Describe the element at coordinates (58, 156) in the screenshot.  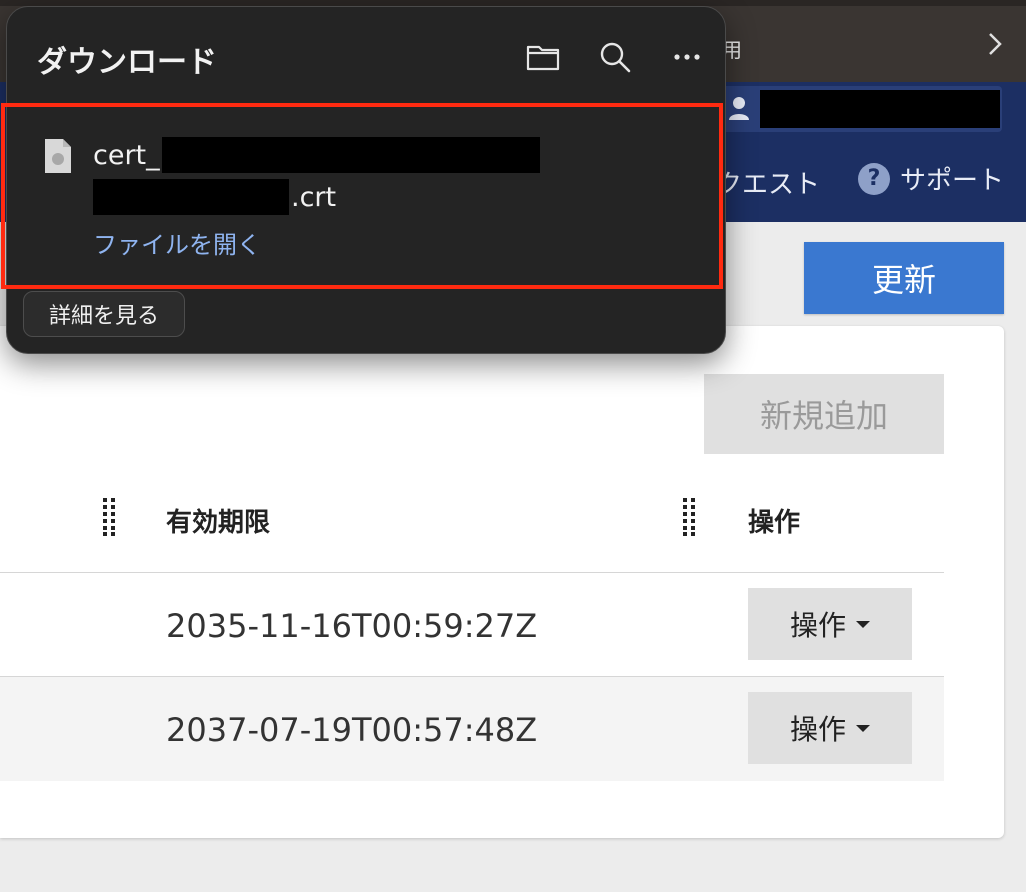
I see `file-icon` at that location.